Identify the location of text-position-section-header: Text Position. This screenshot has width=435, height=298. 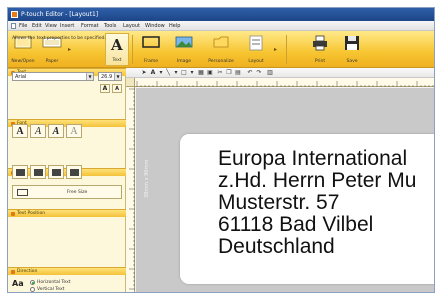
(67, 213).